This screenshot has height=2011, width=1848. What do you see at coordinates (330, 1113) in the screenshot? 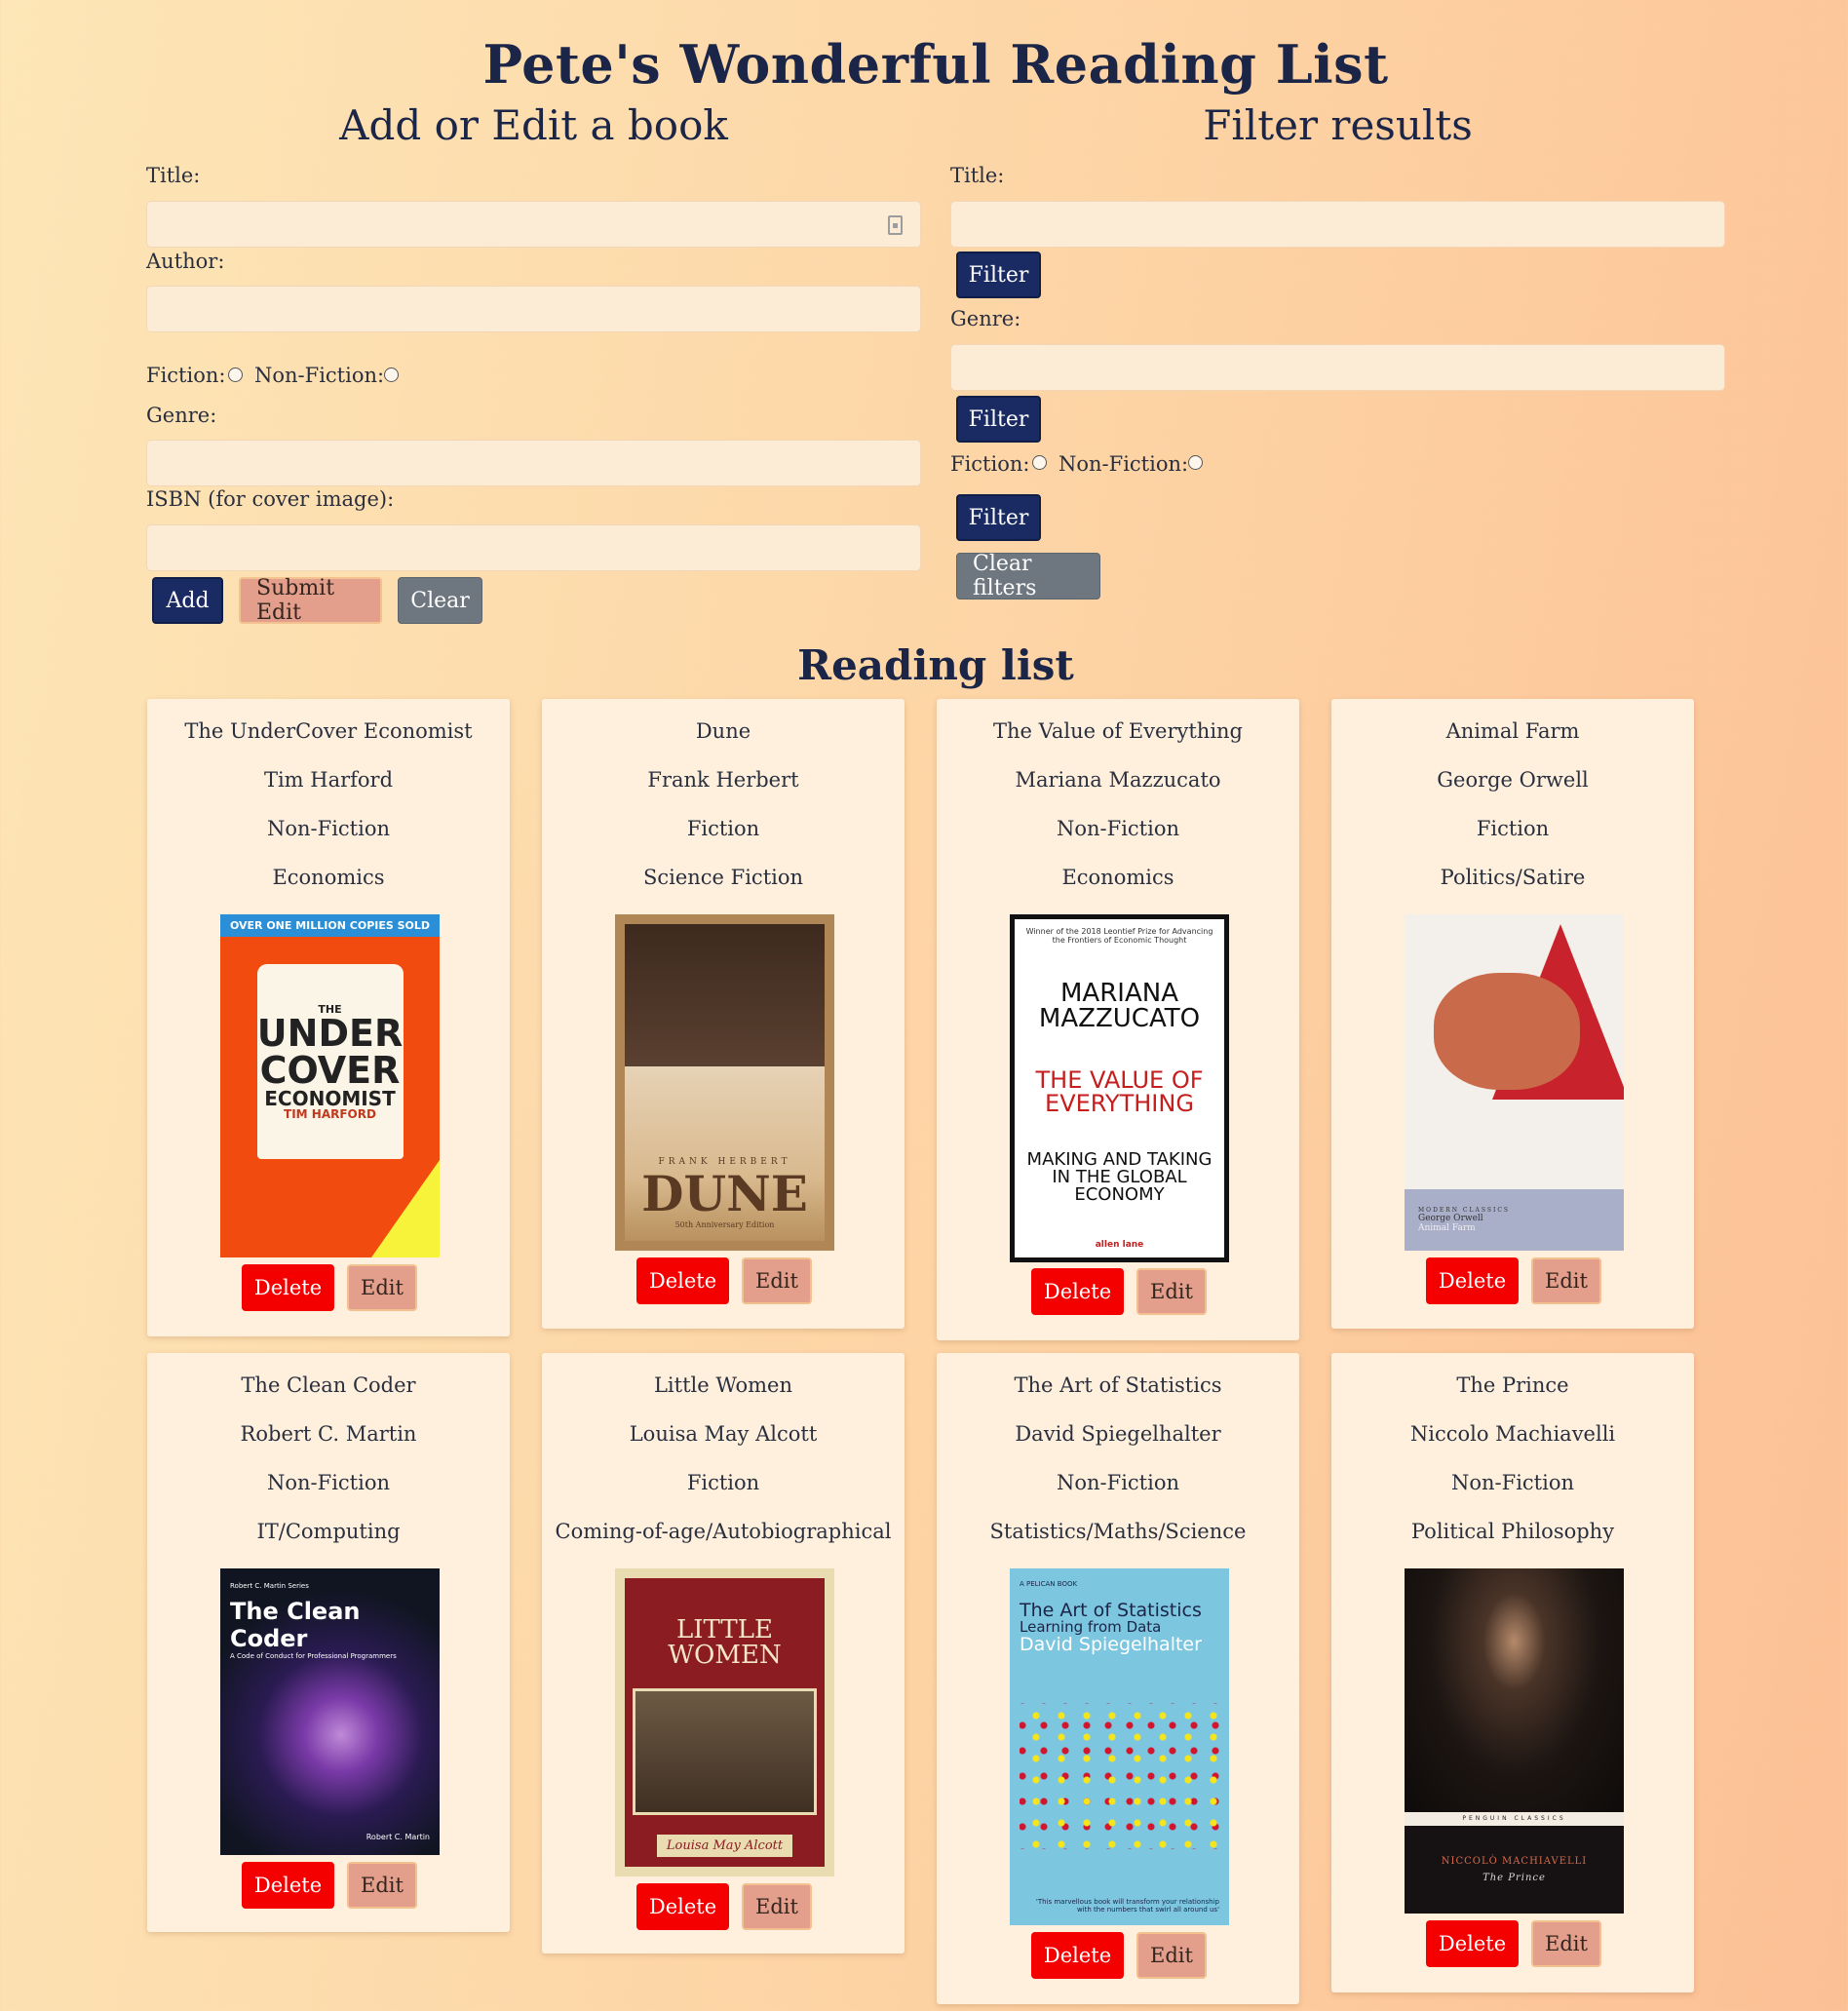
I see `cover-text: TIM HARFORD` at bounding box center [330, 1113].